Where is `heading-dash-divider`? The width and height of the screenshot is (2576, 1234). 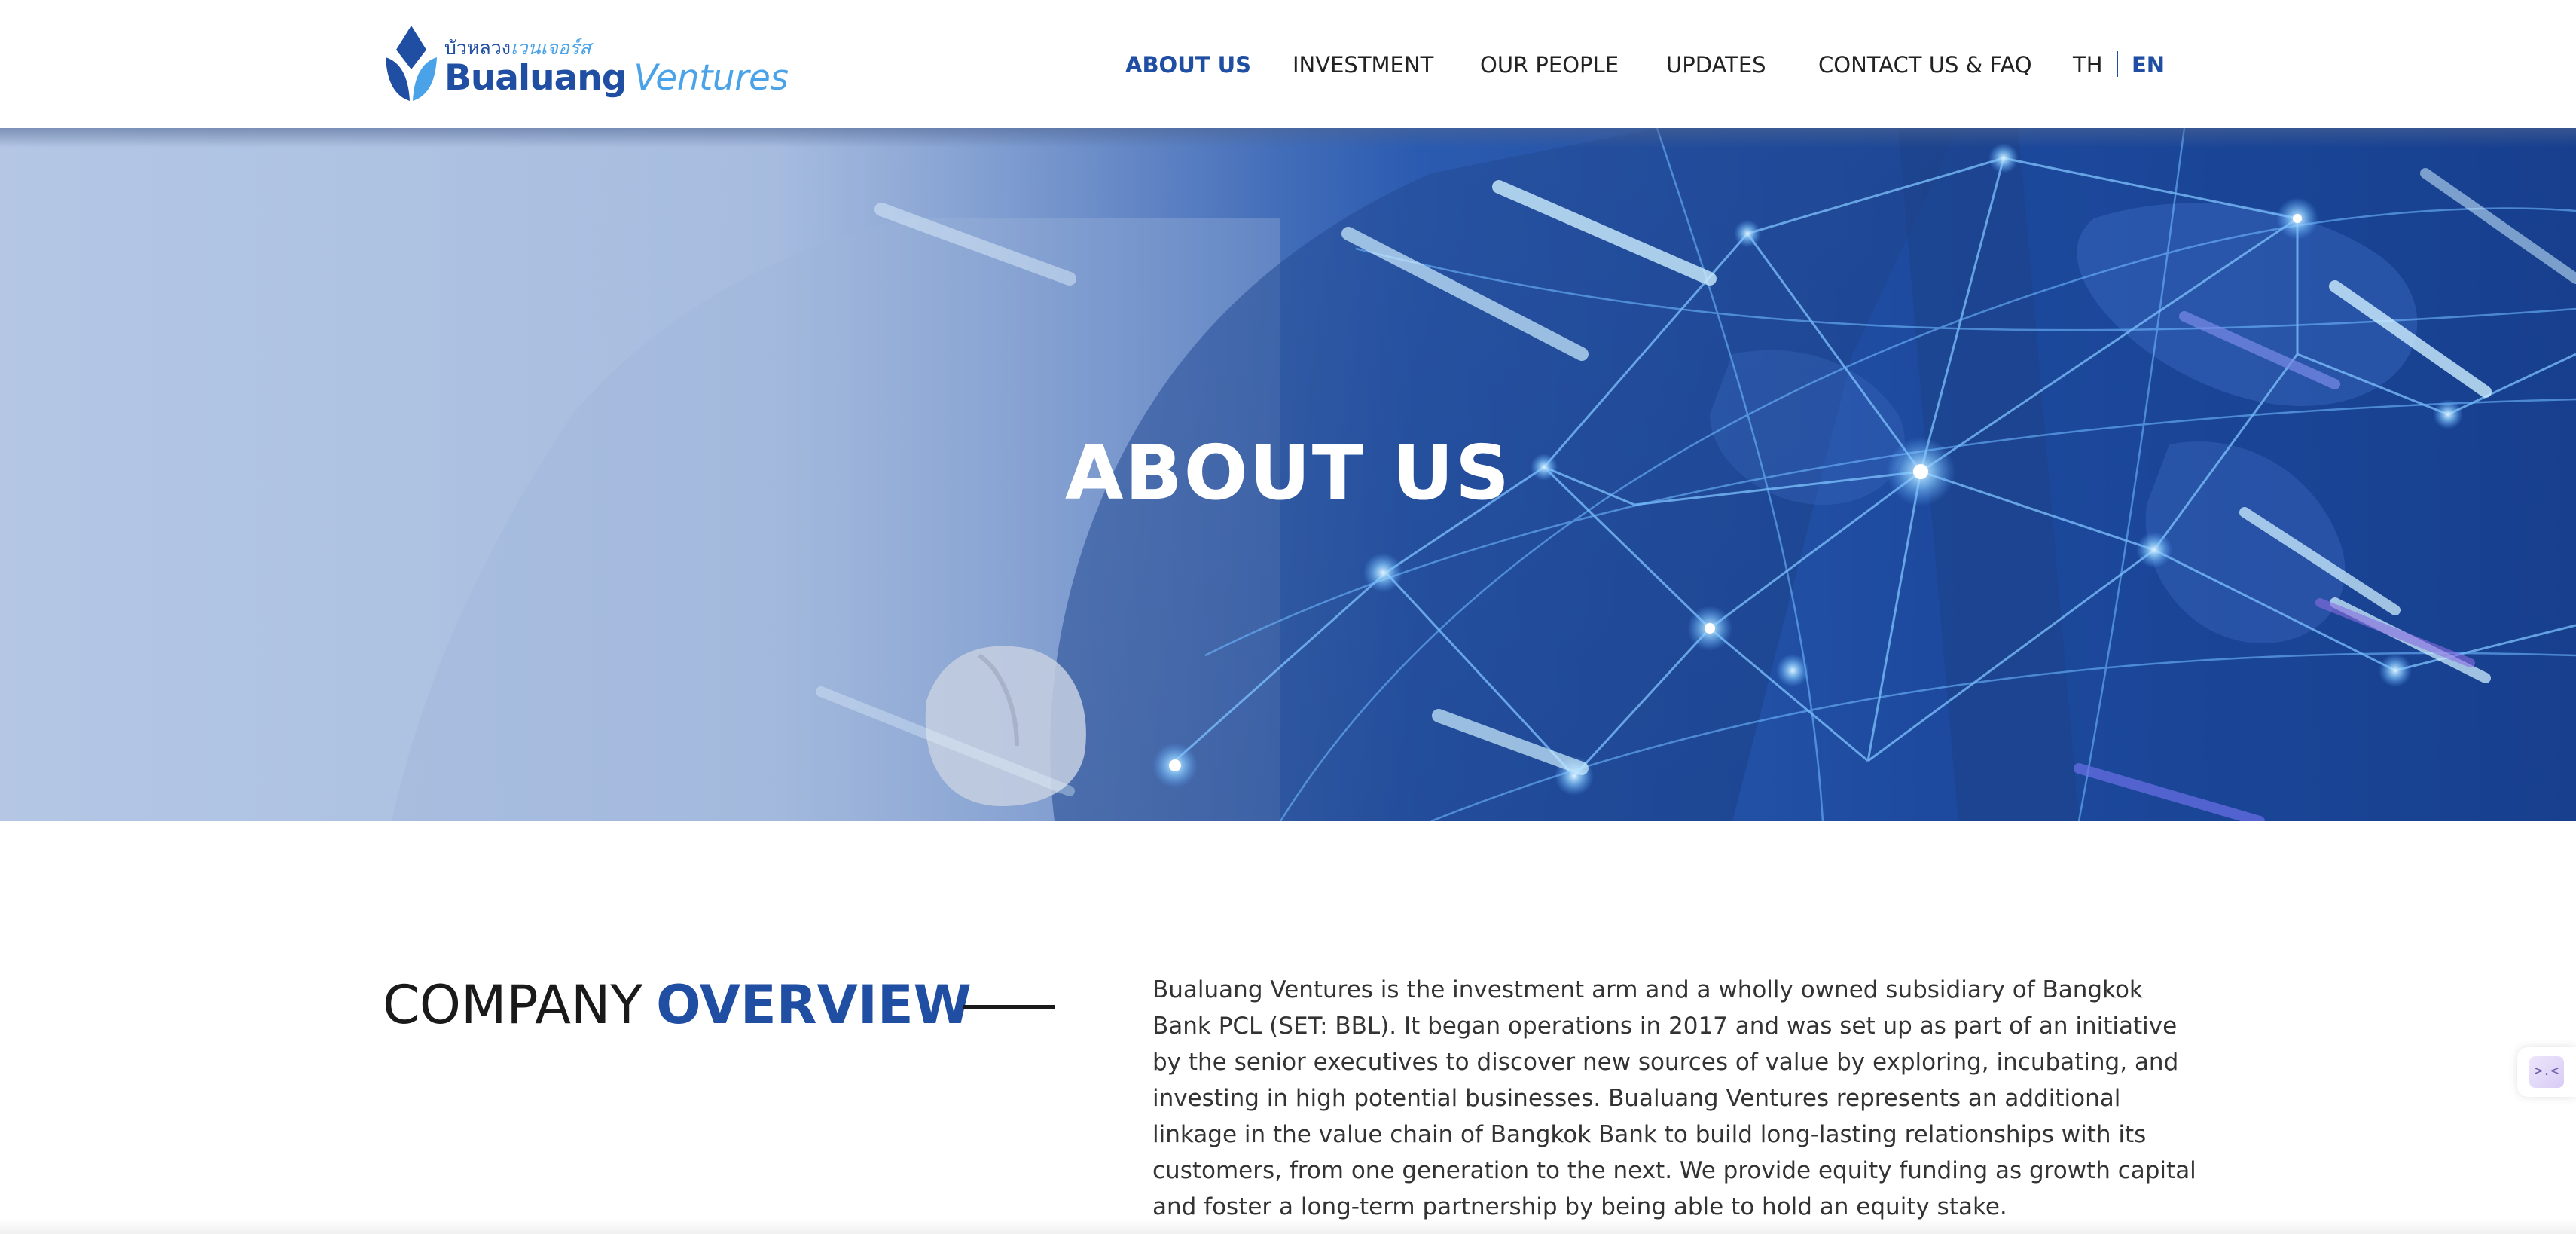
heading-dash-divider is located at coordinates (1009, 1007).